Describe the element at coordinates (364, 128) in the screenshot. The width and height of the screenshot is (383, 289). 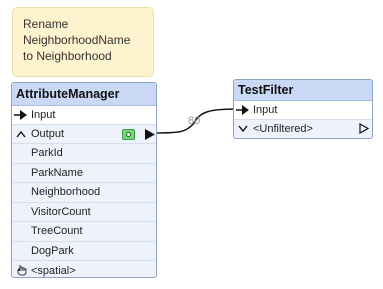
I see `output-hollow-arrow-icon` at that location.